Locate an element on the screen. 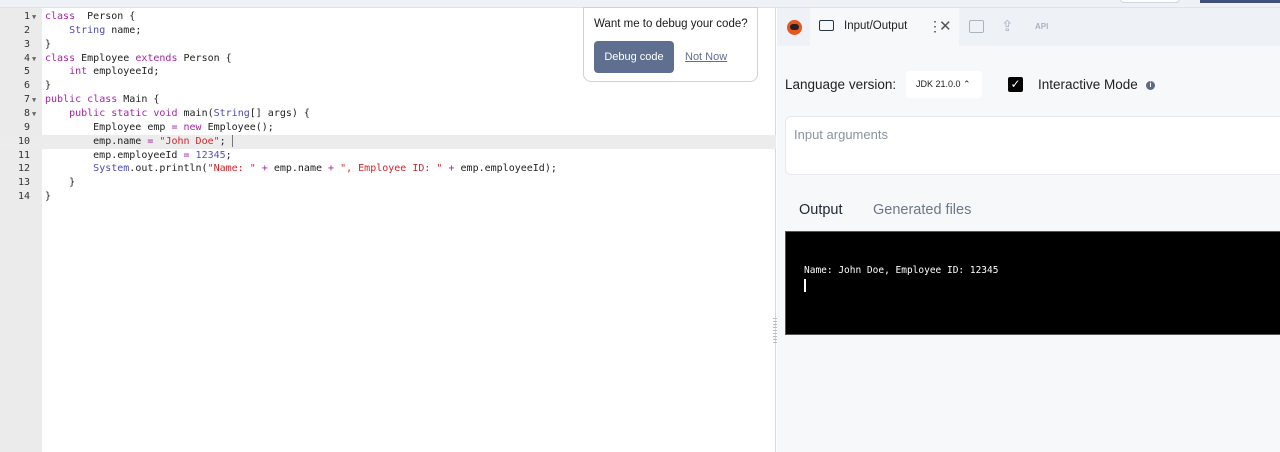 The width and height of the screenshot is (1280, 452). code-text: Employee emp = new Employee(); is located at coordinates (159, 128).